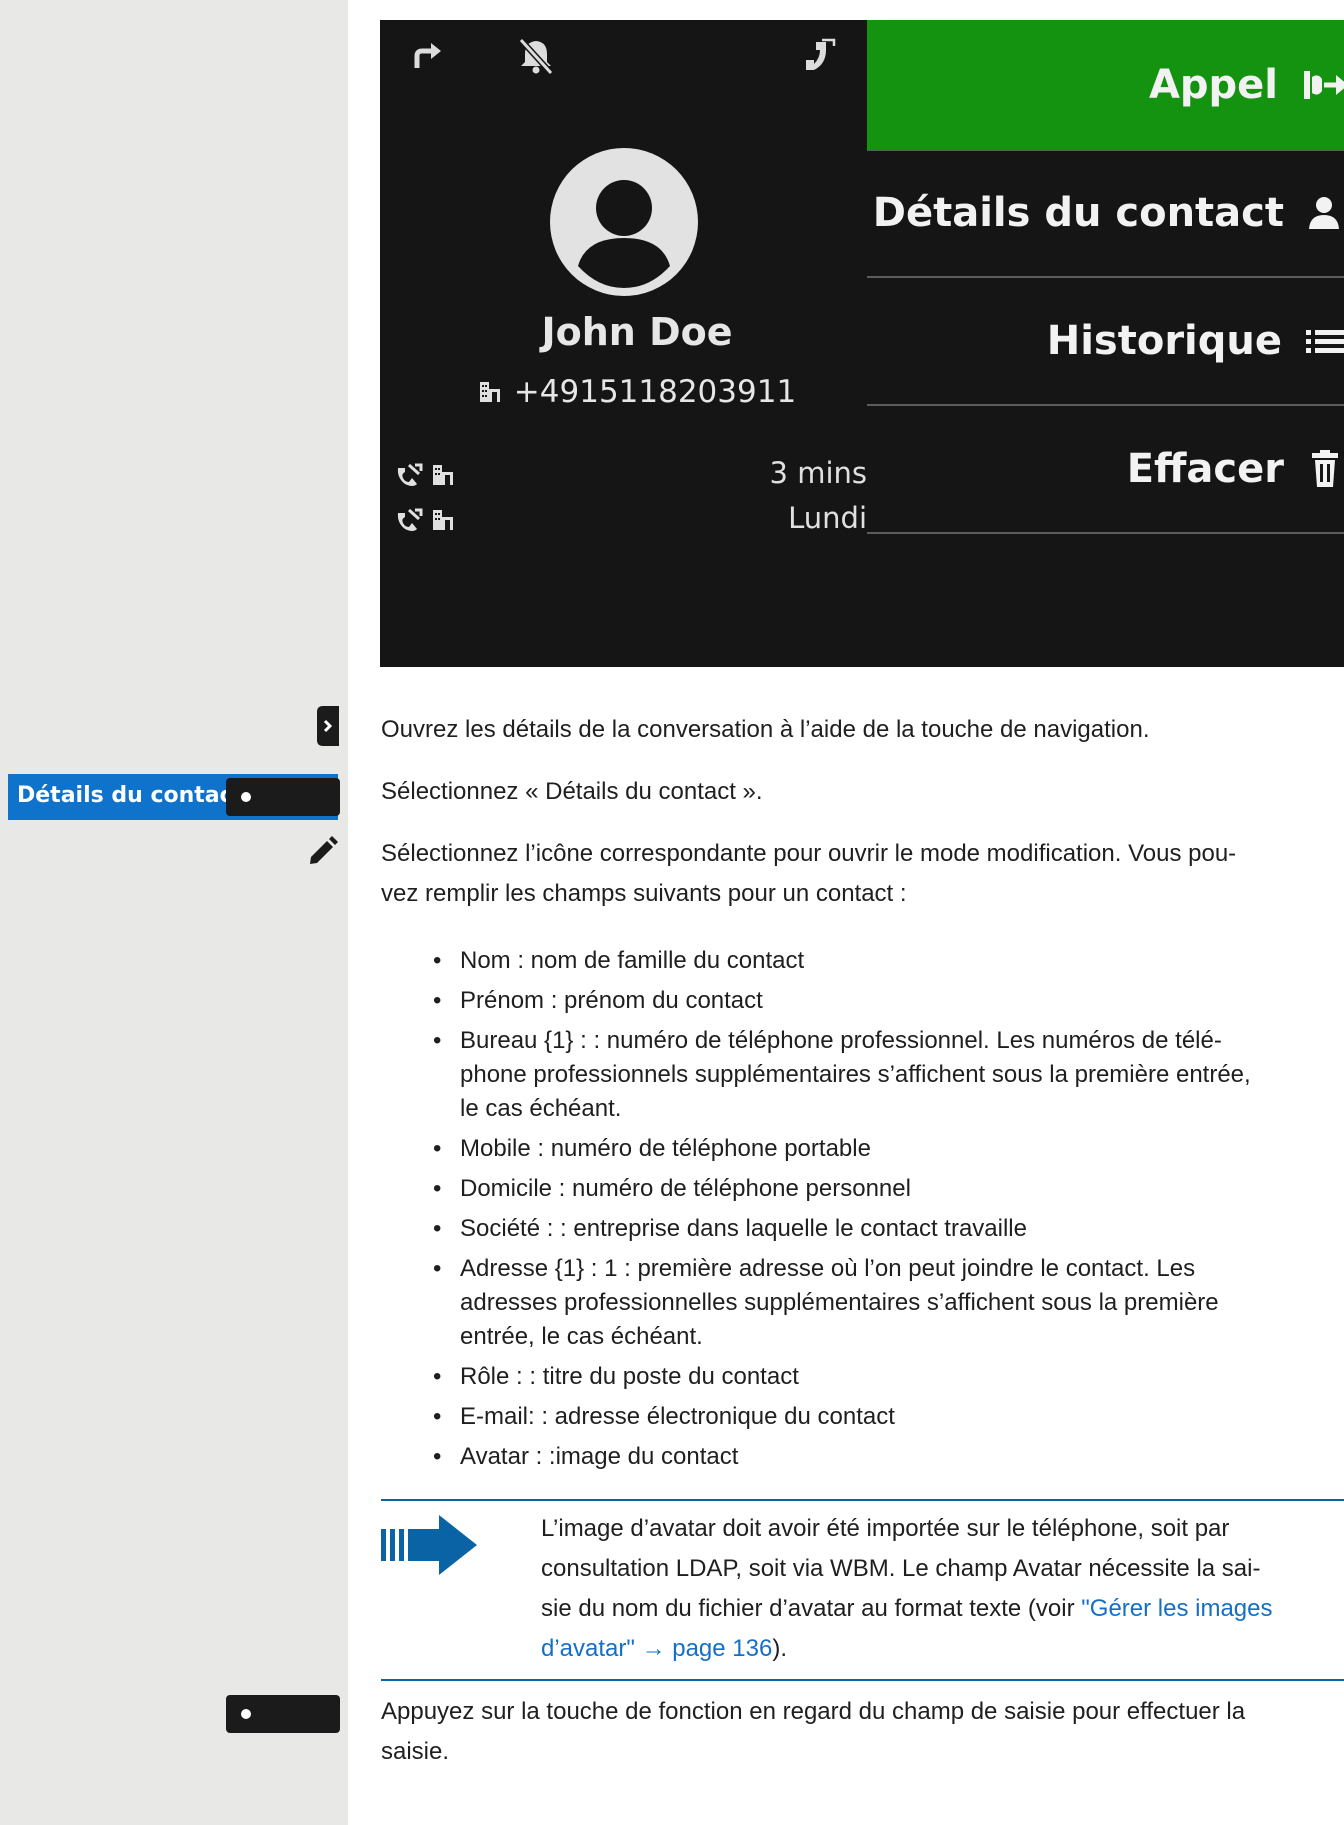 This screenshot has width=1344, height=1825. Describe the element at coordinates (1164, 341) in the screenshot. I see `history-label: Historique` at that location.